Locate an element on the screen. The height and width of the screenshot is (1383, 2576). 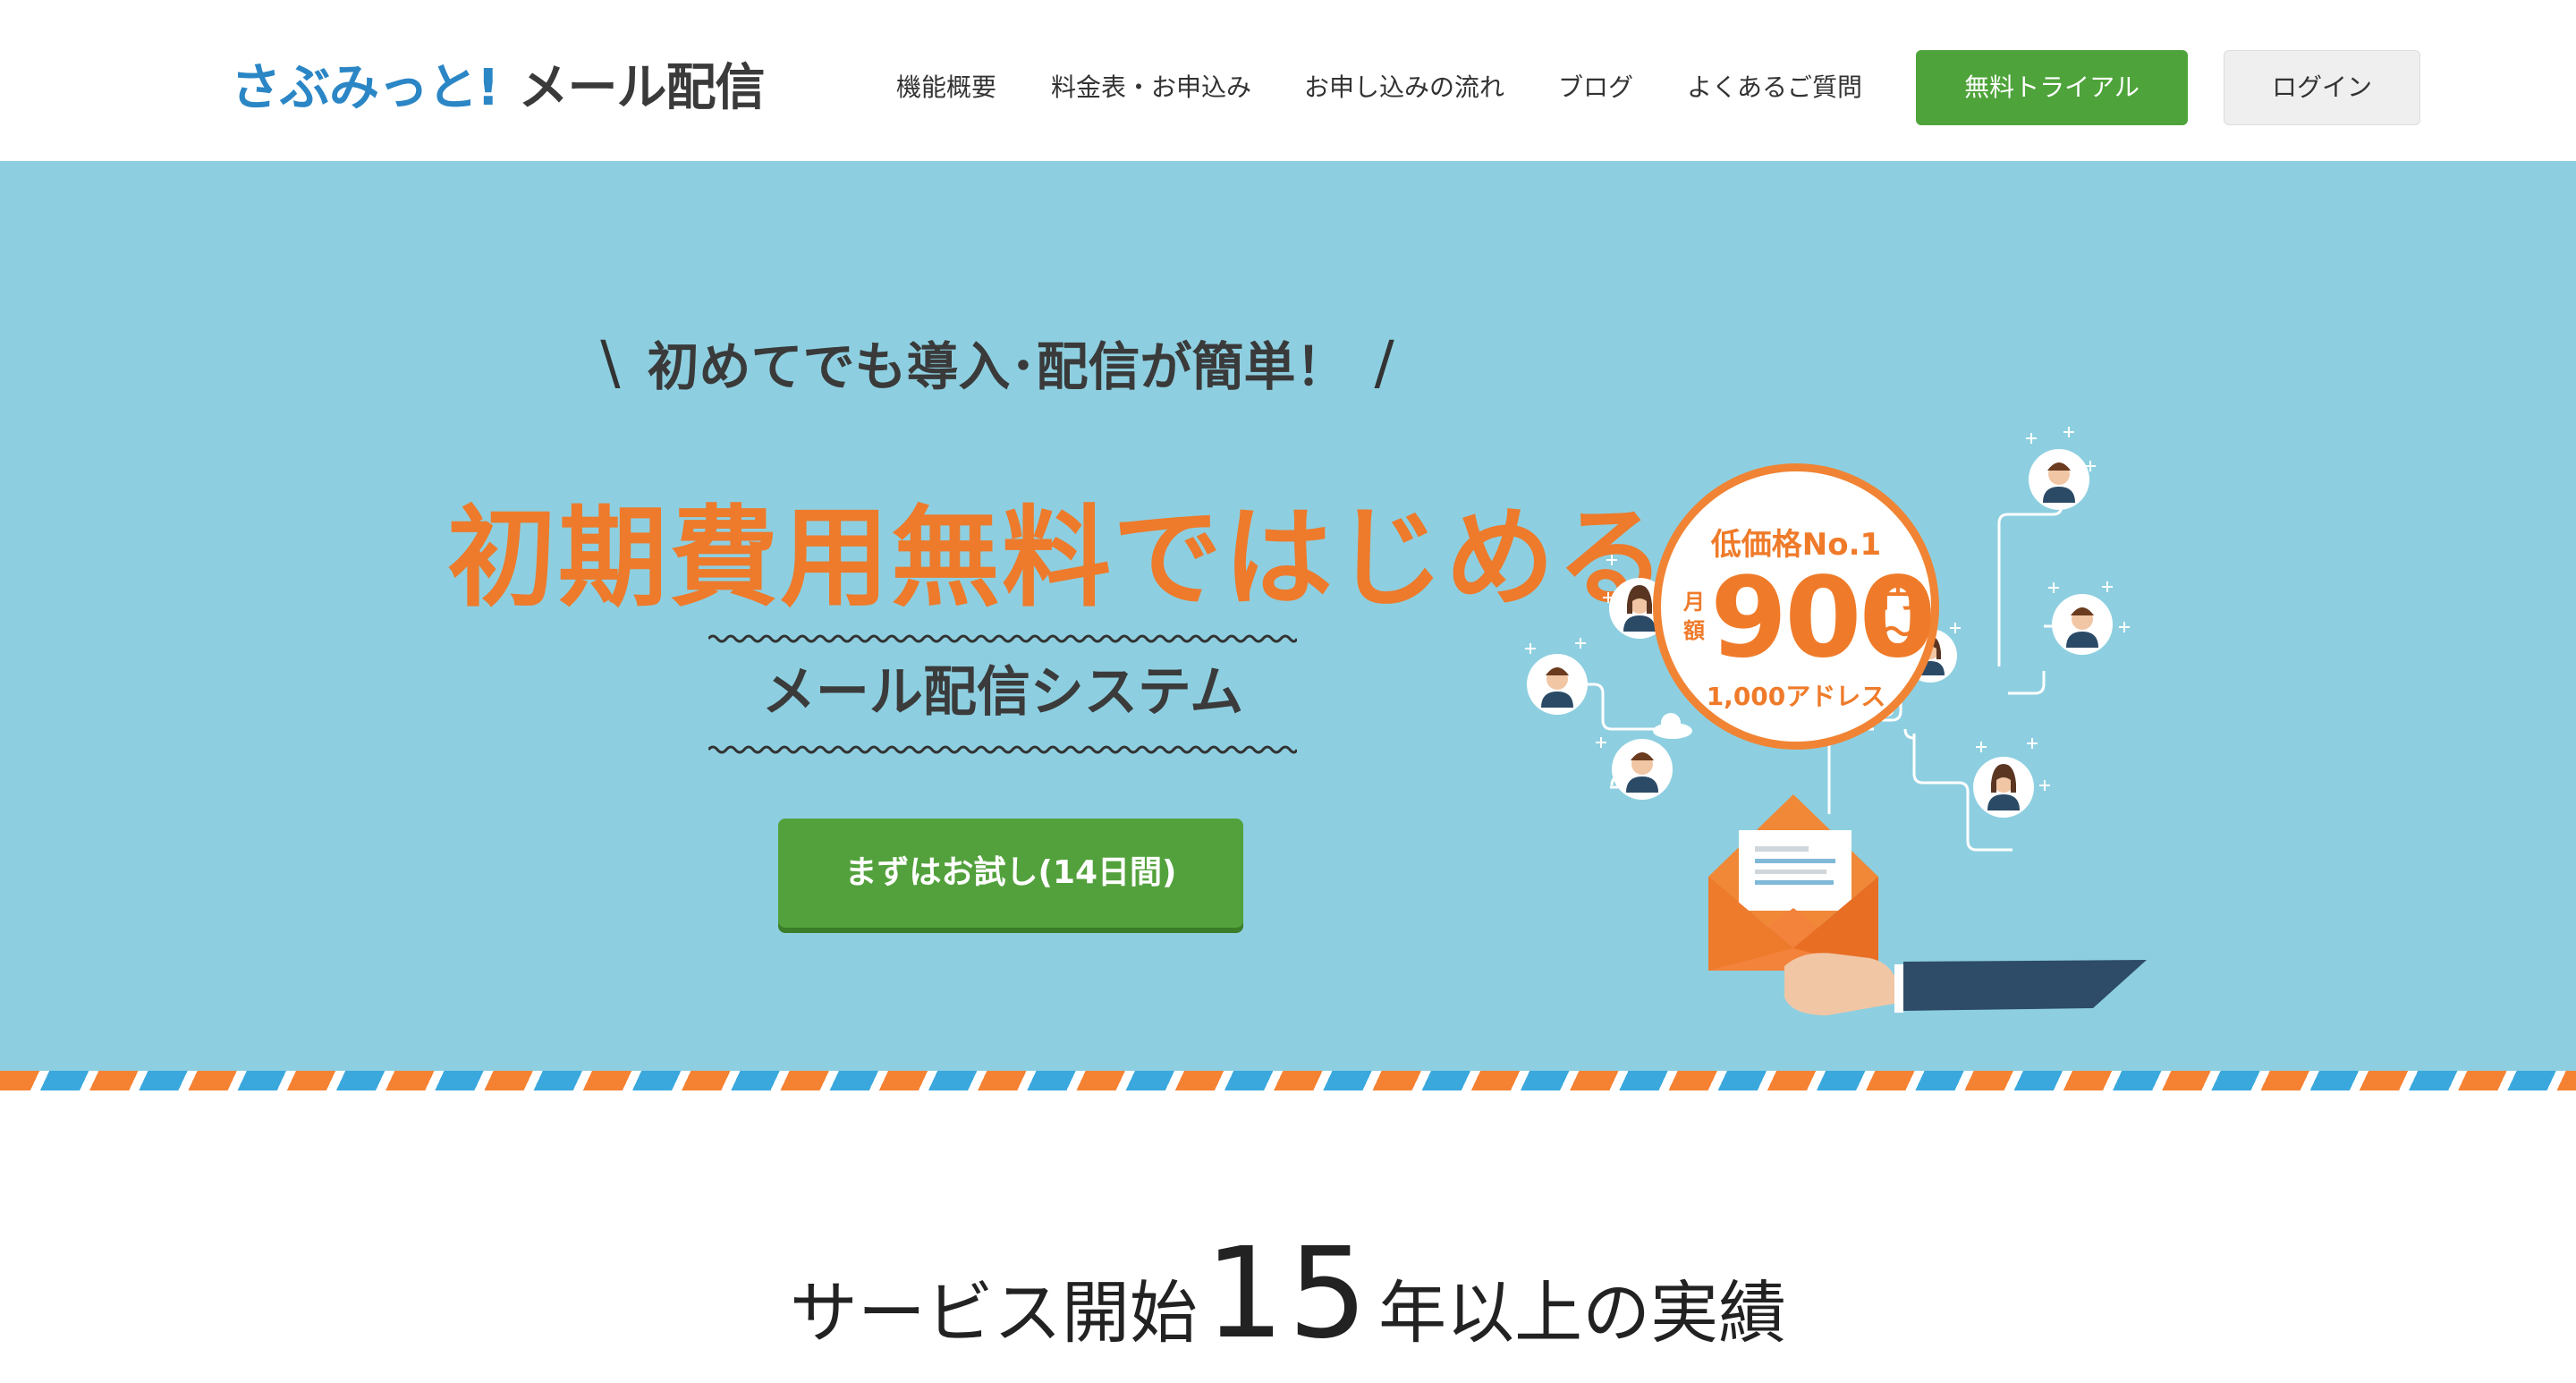
logo-service: メール配信 is located at coordinates (642, 88).